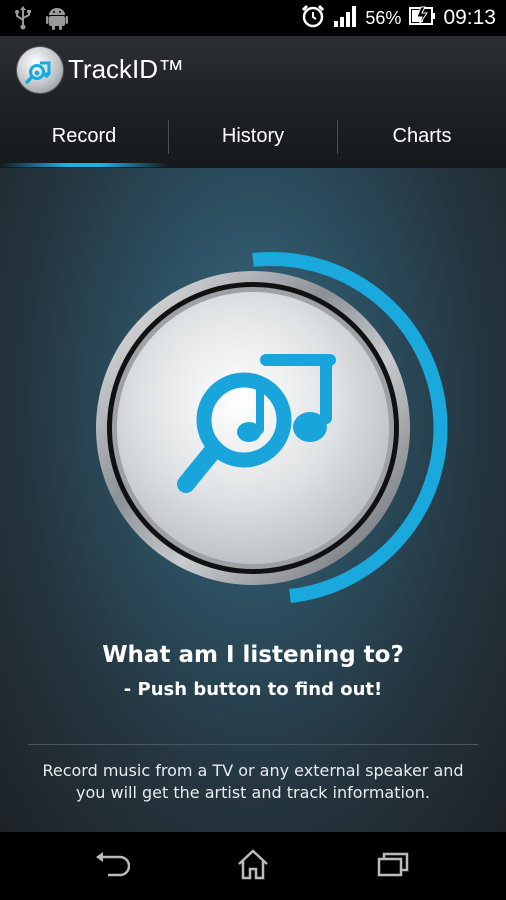 The height and width of the screenshot is (900, 506). I want to click on recent-apps-icon, so click(393, 866).